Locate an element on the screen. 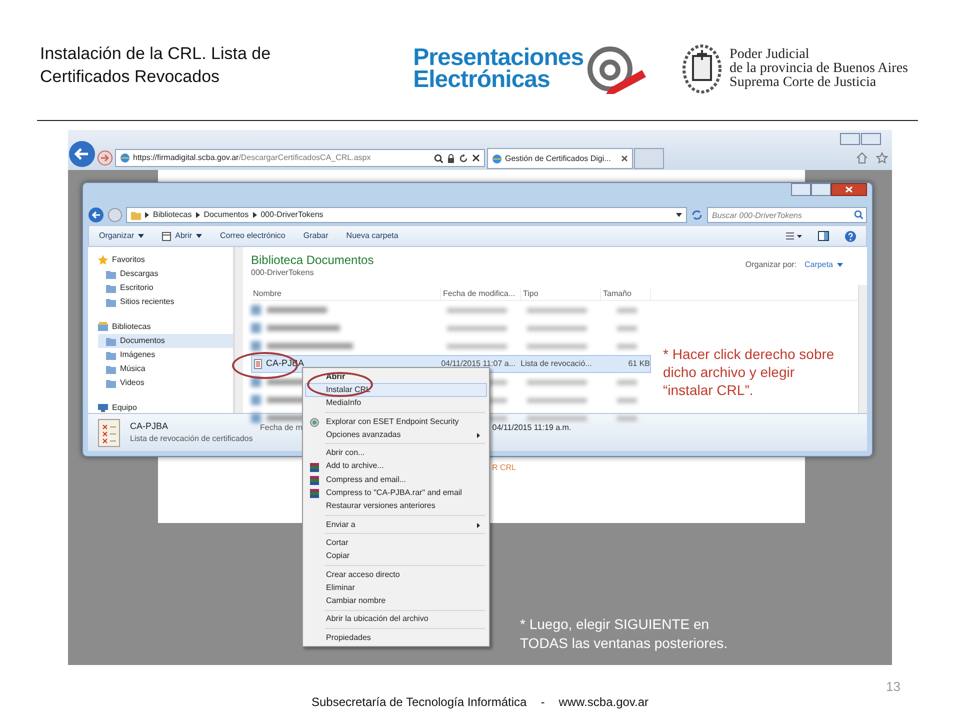 This screenshot has height=720, width=960. view-list-icon is located at coordinates (794, 236).